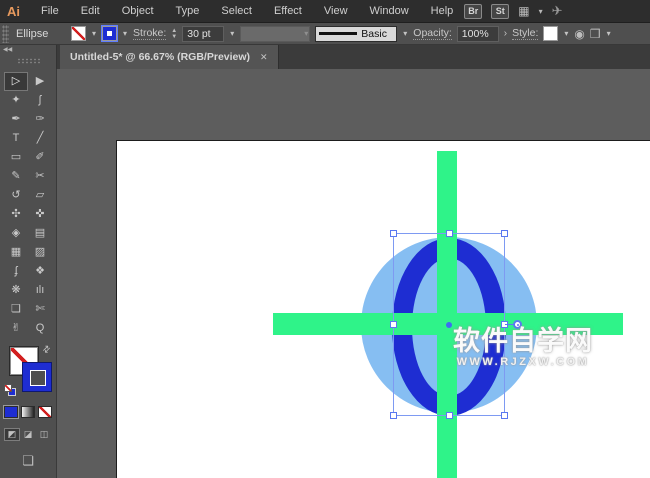 Image resolution: width=650 pixels, height=478 pixels. Describe the element at coordinates (28, 412) in the screenshot. I see `gradient-button` at that location.